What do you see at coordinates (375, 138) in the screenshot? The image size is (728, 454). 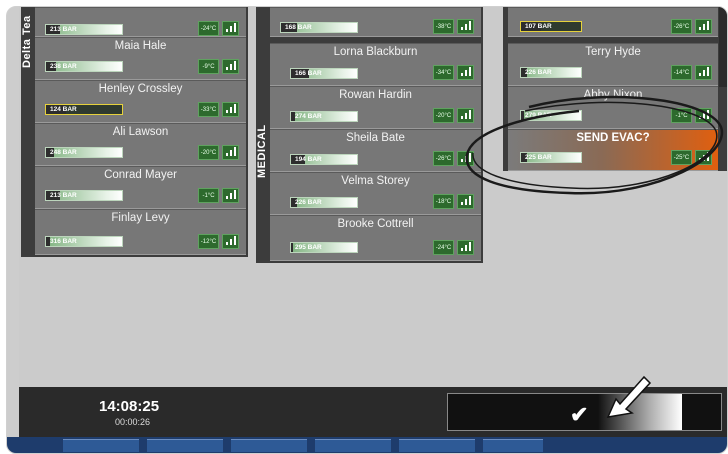 I see `diver-name: Sheila Bate` at bounding box center [375, 138].